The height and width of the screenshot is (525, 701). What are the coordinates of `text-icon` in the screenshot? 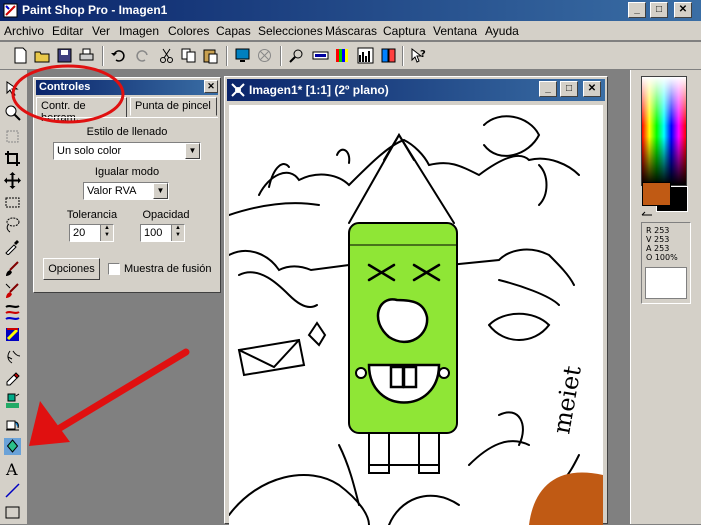 It's located at (12, 446).